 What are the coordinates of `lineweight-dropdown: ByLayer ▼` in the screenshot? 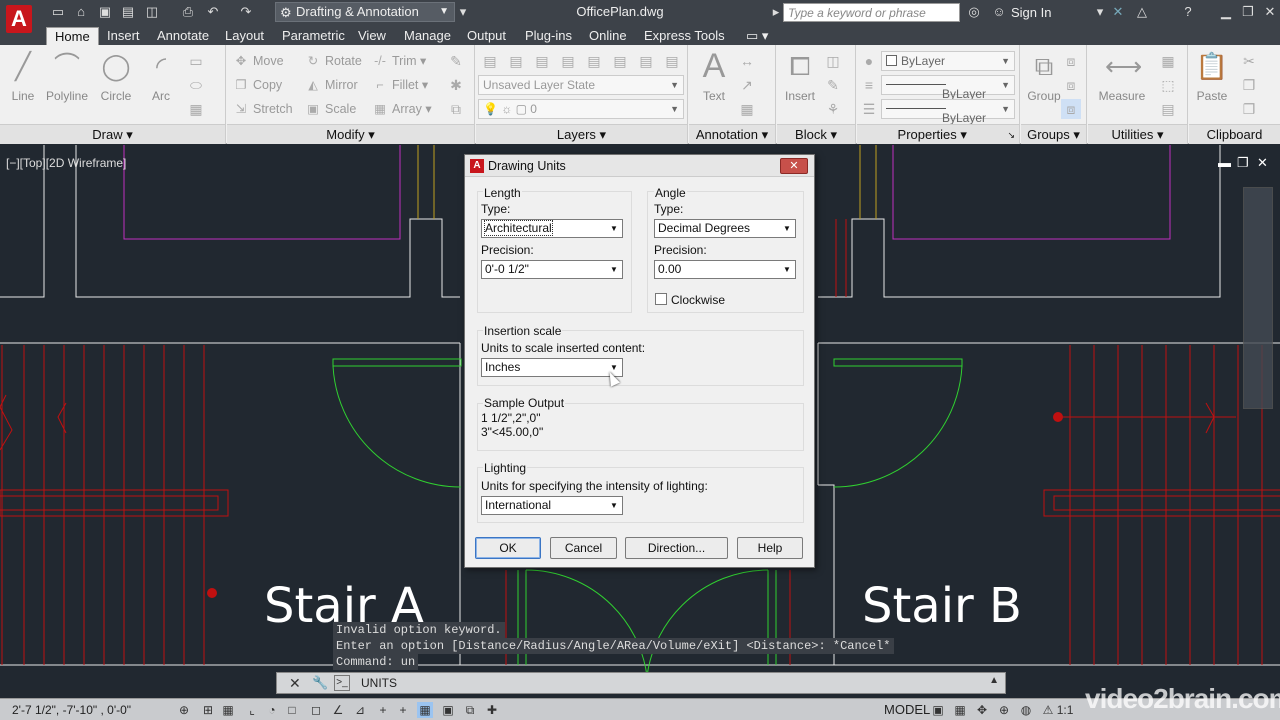 It's located at (948, 112).